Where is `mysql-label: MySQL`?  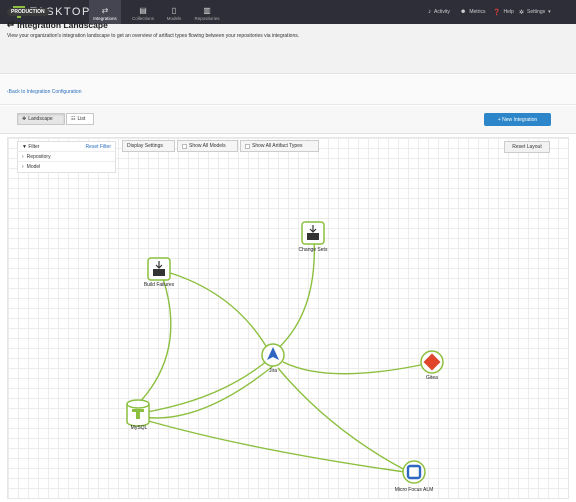
mysql-label: MySQL is located at coordinates (139, 428).